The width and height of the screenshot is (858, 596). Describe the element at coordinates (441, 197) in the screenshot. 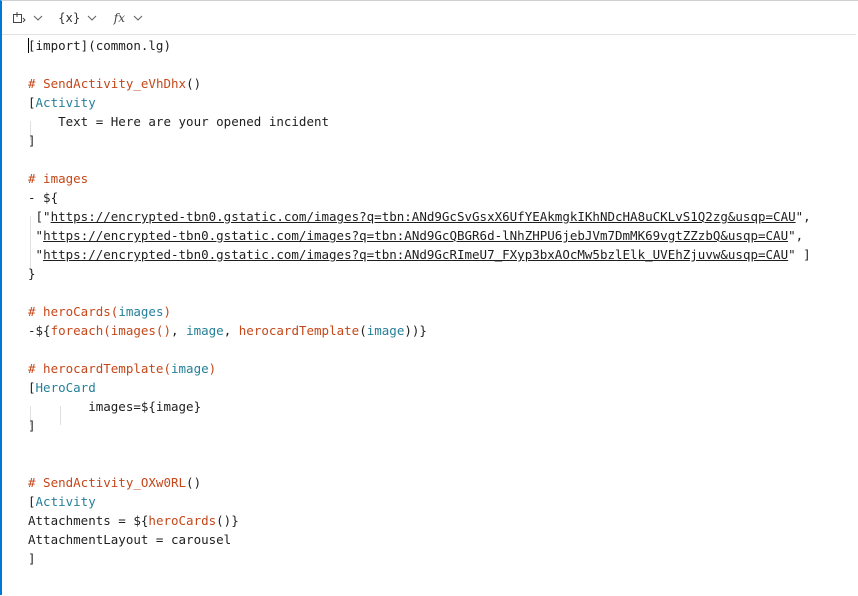

I see `code-line: - ${` at that location.